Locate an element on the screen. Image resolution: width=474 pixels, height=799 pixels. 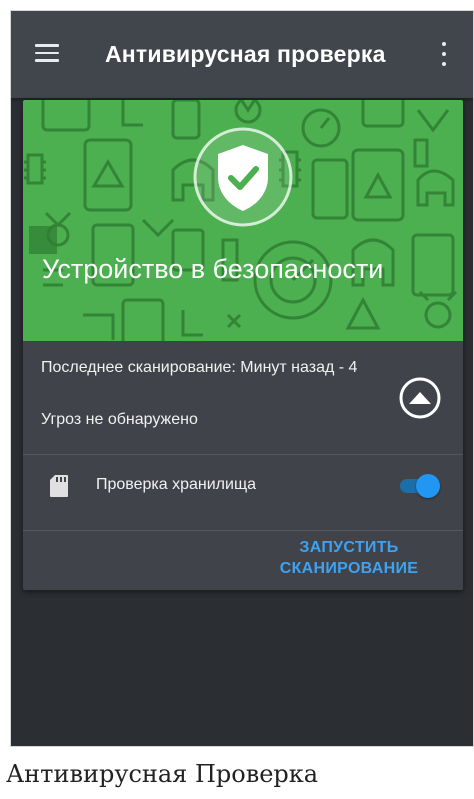
sd-card-icon is located at coordinates (59, 486).